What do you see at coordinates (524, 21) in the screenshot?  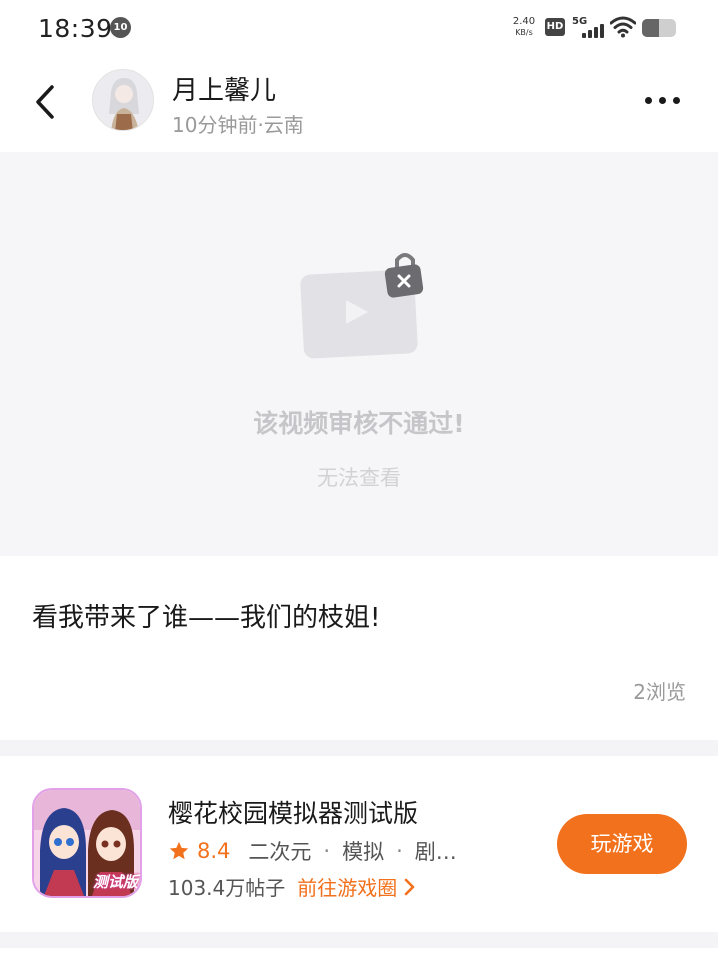 I see `network-speed-value: 2.40` at bounding box center [524, 21].